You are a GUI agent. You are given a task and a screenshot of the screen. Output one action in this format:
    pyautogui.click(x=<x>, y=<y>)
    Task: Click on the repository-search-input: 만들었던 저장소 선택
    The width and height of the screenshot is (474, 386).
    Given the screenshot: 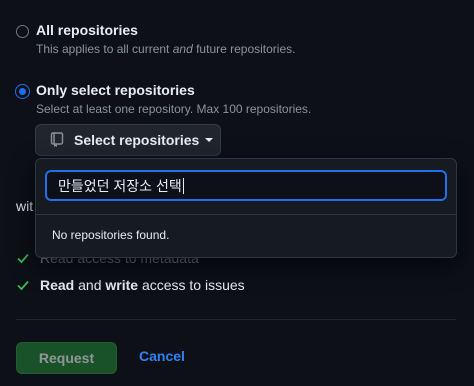 What is the action you would take?
    pyautogui.click(x=246, y=185)
    